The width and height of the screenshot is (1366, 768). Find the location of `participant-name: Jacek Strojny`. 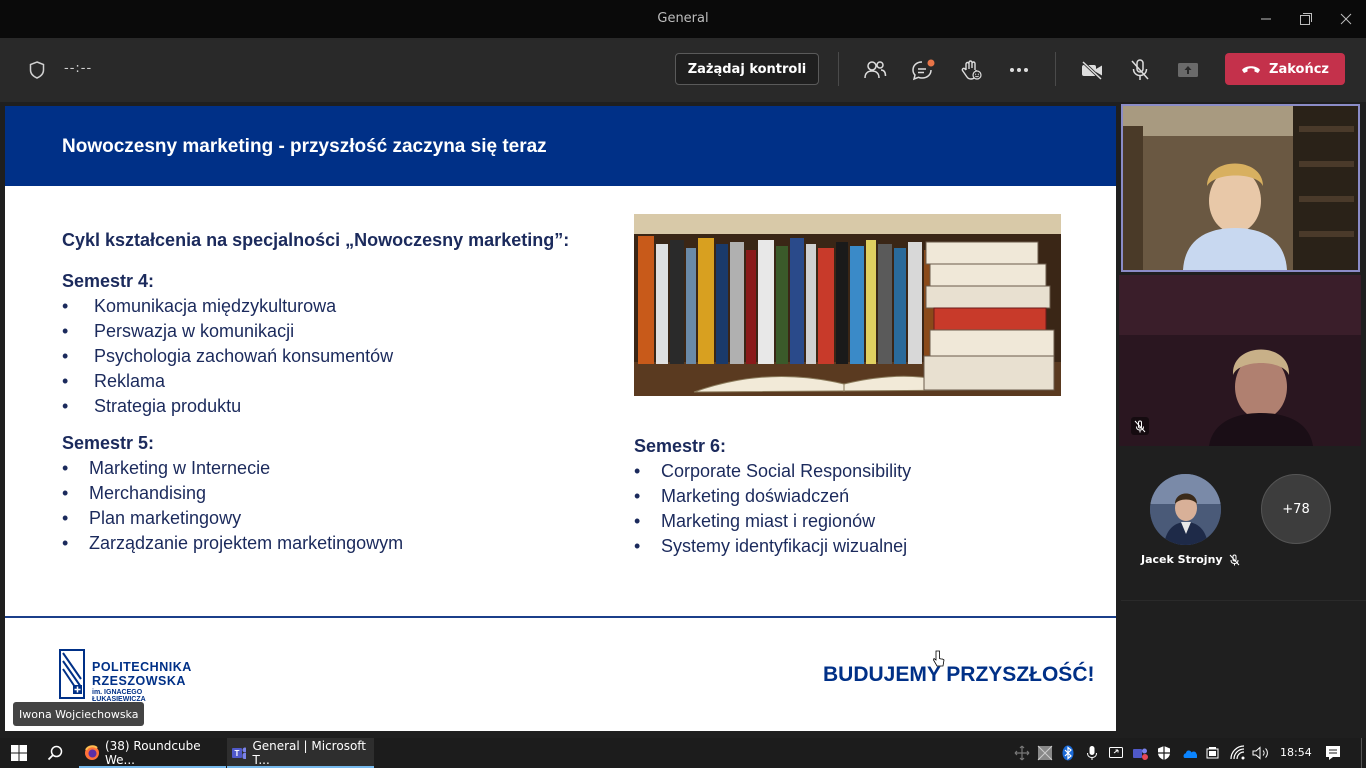

participant-name: Jacek Strojny is located at coordinates (1182, 559).